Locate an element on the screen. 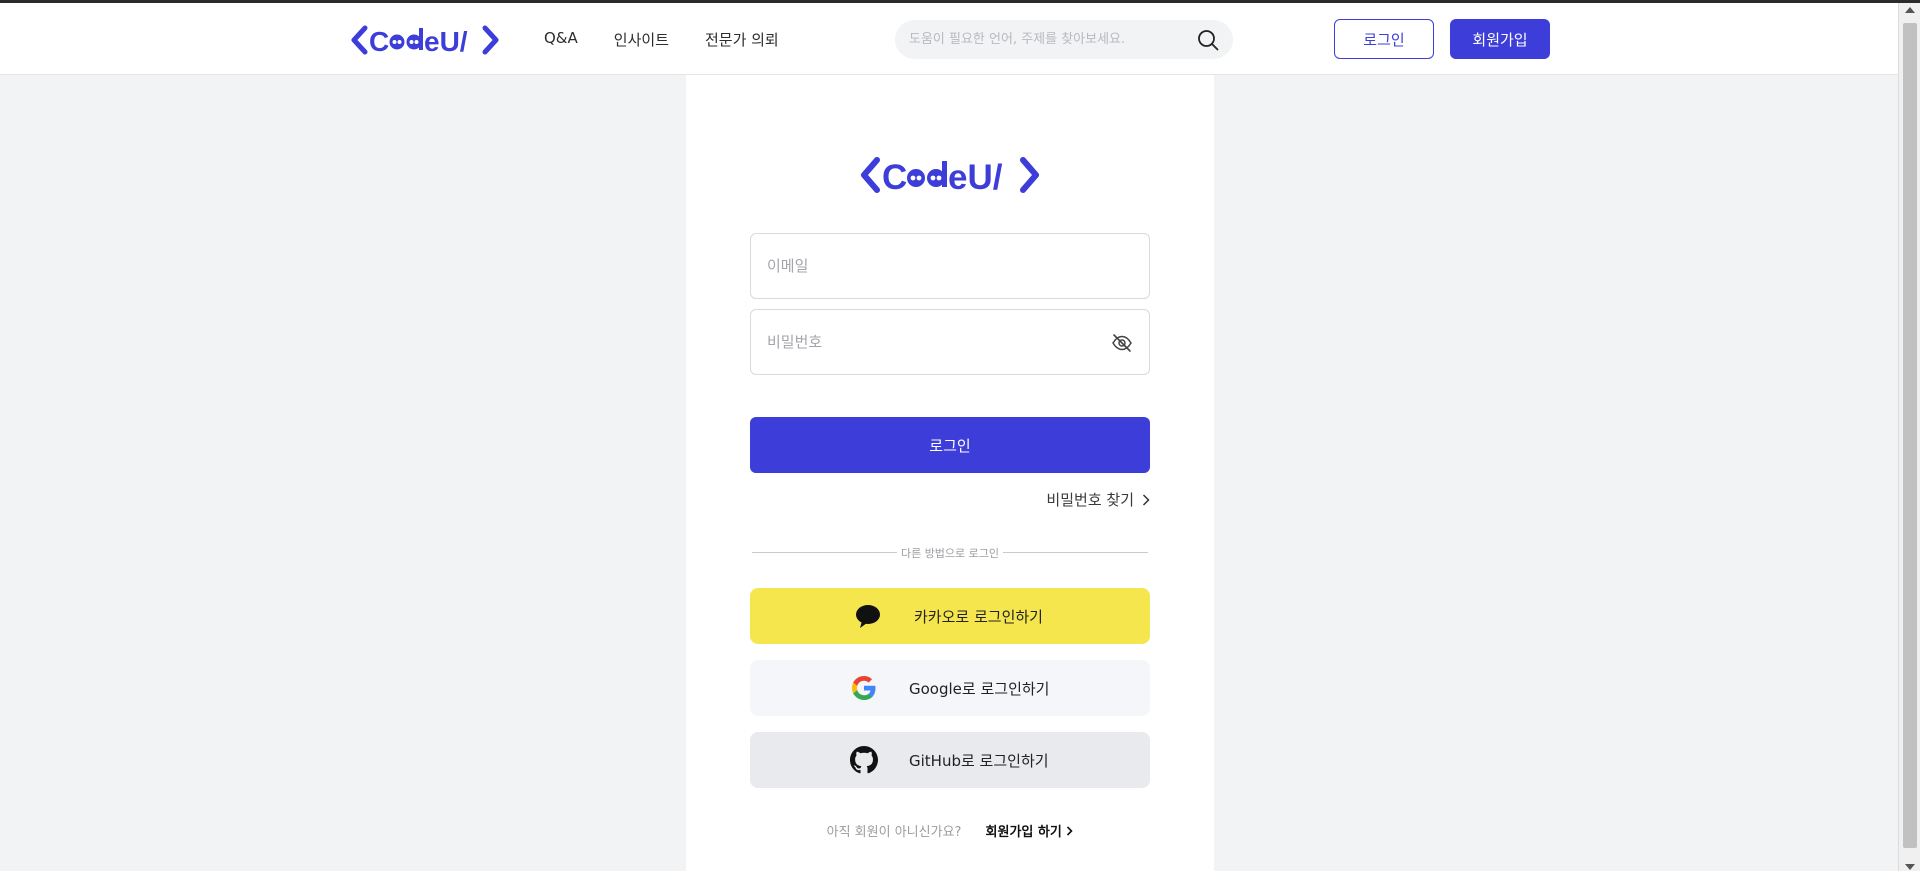 This screenshot has height=871, width=1920. password-field is located at coordinates (950, 342).